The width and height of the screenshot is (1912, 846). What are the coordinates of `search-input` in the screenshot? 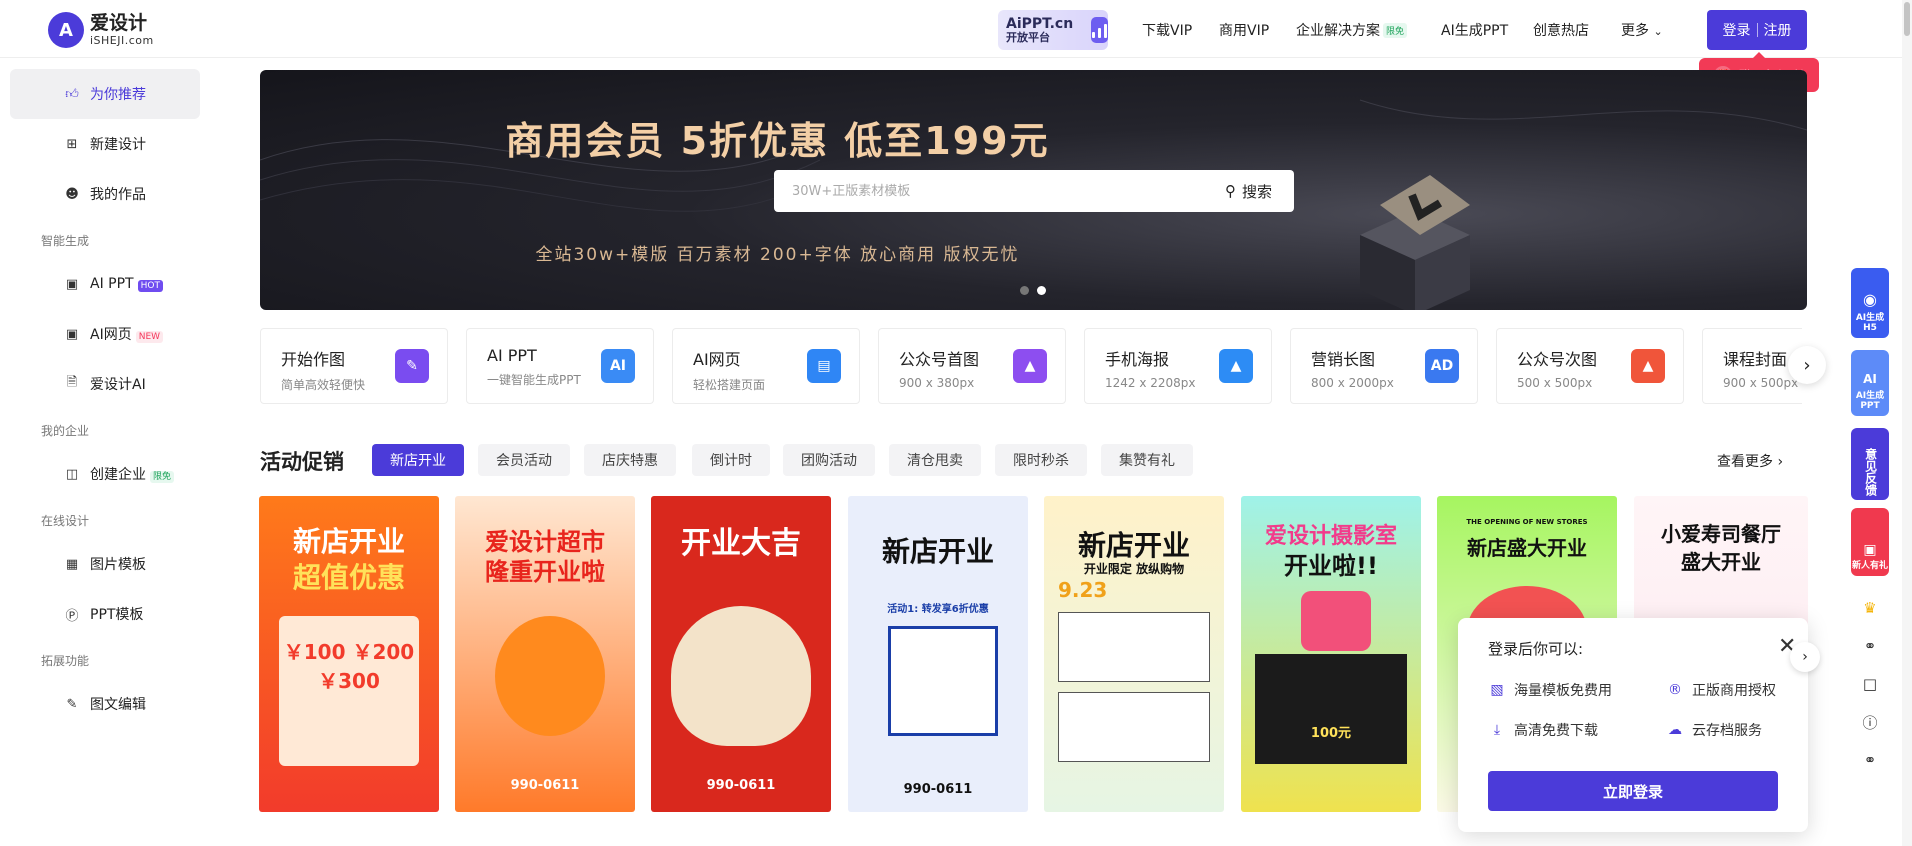 It's located at (999, 191).